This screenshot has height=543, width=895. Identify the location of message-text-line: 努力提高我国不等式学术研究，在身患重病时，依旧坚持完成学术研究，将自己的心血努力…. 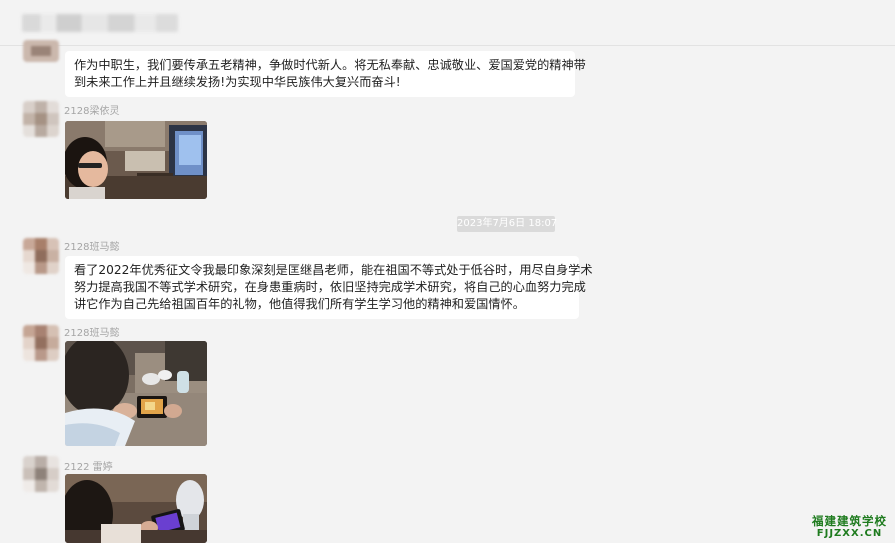
(330, 287).